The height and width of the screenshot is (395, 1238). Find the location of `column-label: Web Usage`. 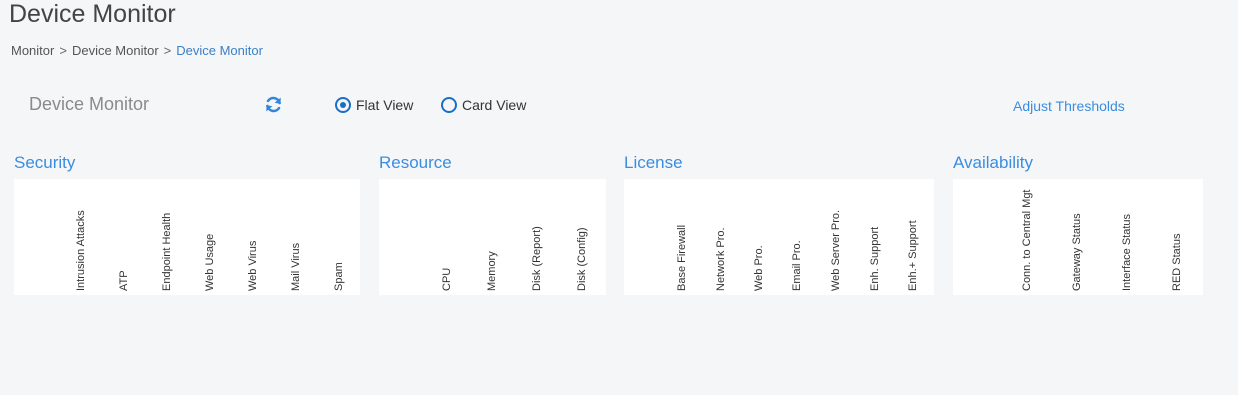

column-label: Web Usage is located at coordinates (210, 262).